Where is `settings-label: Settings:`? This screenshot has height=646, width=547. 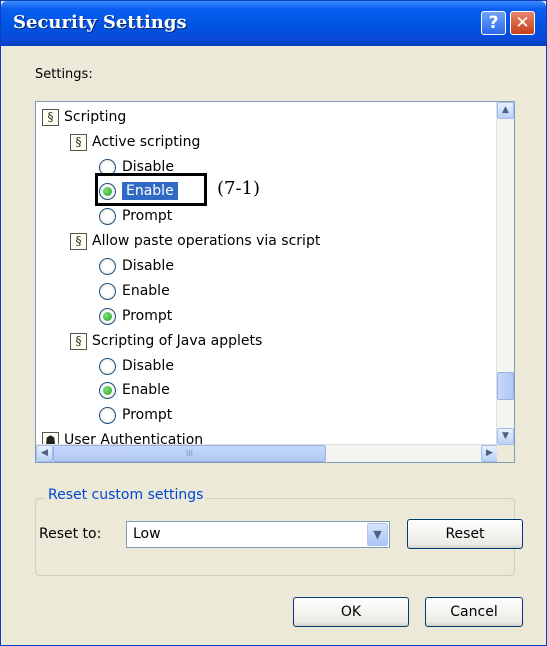 settings-label: Settings: is located at coordinates (64, 74).